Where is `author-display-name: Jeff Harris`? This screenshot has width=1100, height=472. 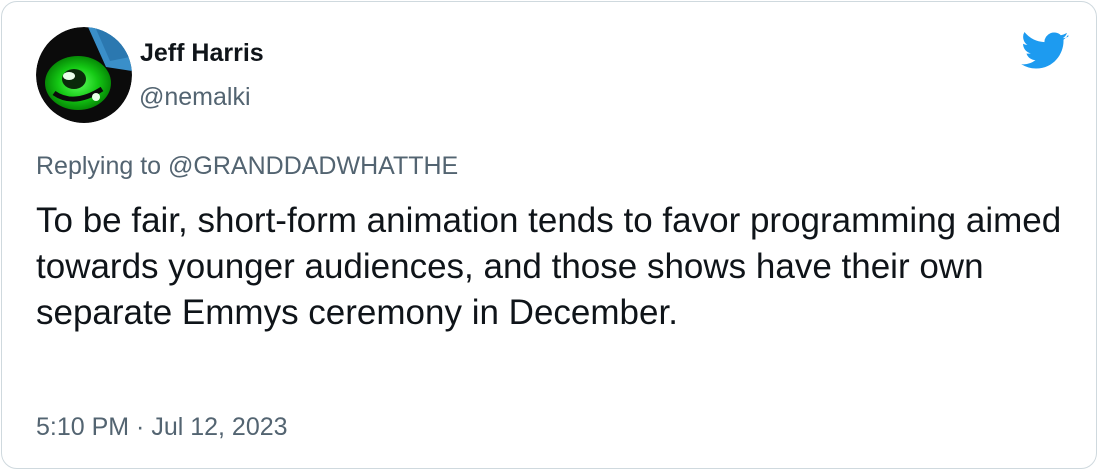 author-display-name: Jeff Harris is located at coordinates (202, 53).